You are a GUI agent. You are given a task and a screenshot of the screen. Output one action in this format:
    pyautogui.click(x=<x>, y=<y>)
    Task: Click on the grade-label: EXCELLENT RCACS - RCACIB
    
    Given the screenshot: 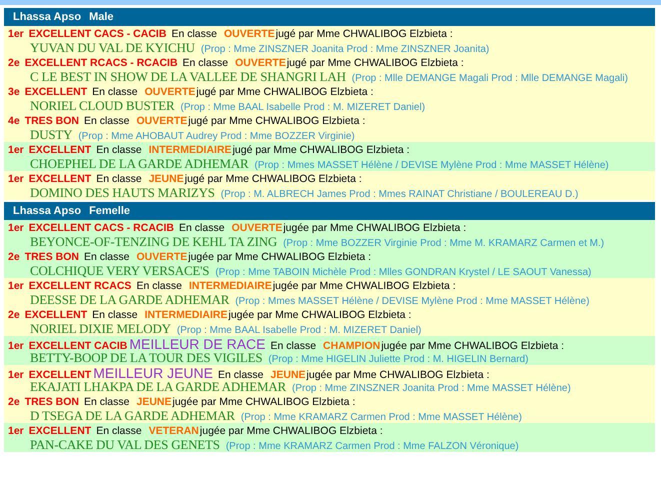 What is the action you would take?
    pyautogui.click(x=101, y=63)
    